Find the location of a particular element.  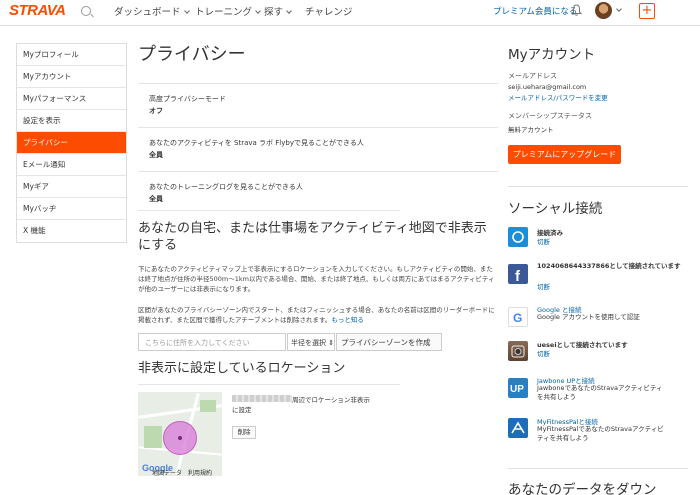

address-input: こちらに住所を入力してください is located at coordinates (212, 342).